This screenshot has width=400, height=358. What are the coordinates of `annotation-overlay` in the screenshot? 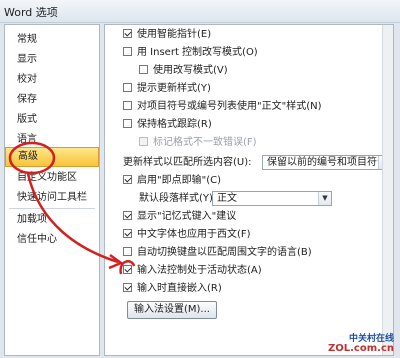 It's located at (72, 208).